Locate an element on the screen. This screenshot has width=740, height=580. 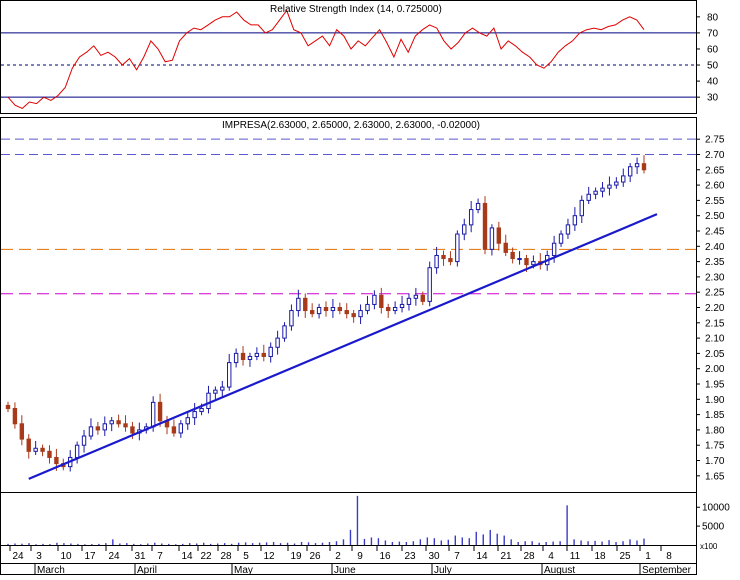
date-axis-month-label: June is located at coordinates (345, 570).